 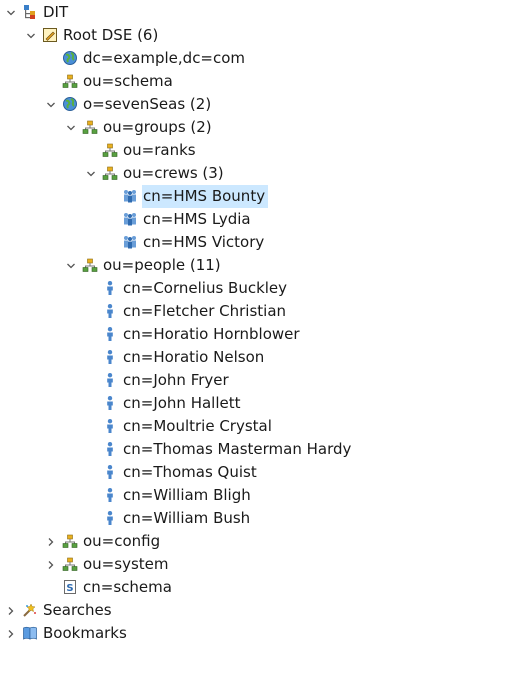 I want to click on tree-item-cn-john-fryer: cn=John Fryer, so click(x=261, y=380).